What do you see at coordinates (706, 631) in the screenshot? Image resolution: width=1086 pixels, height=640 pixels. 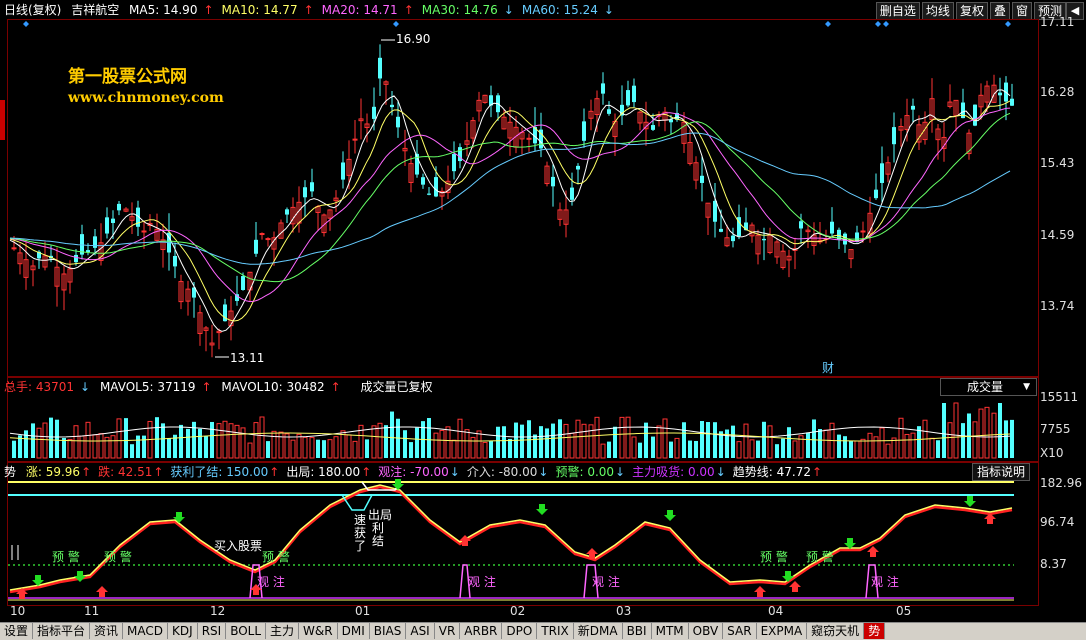 I see `tab-19: OBV` at bounding box center [706, 631].